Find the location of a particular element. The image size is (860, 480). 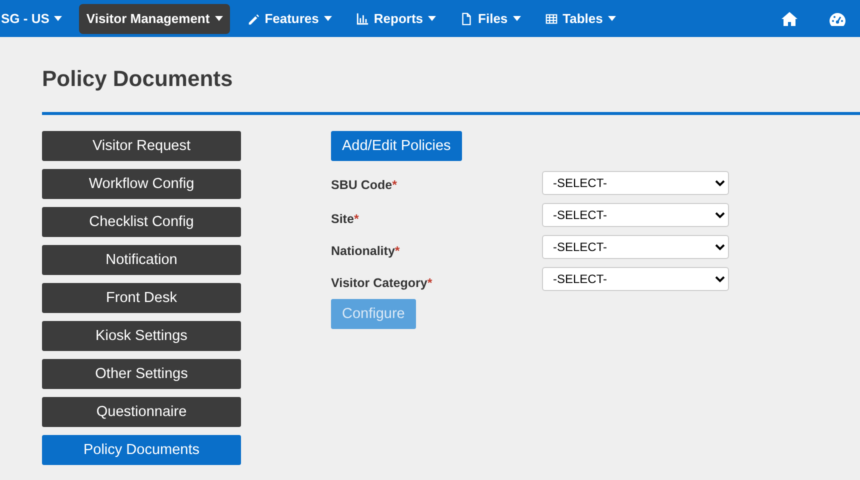

sidebar-button: Checklist Config is located at coordinates (141, 222).